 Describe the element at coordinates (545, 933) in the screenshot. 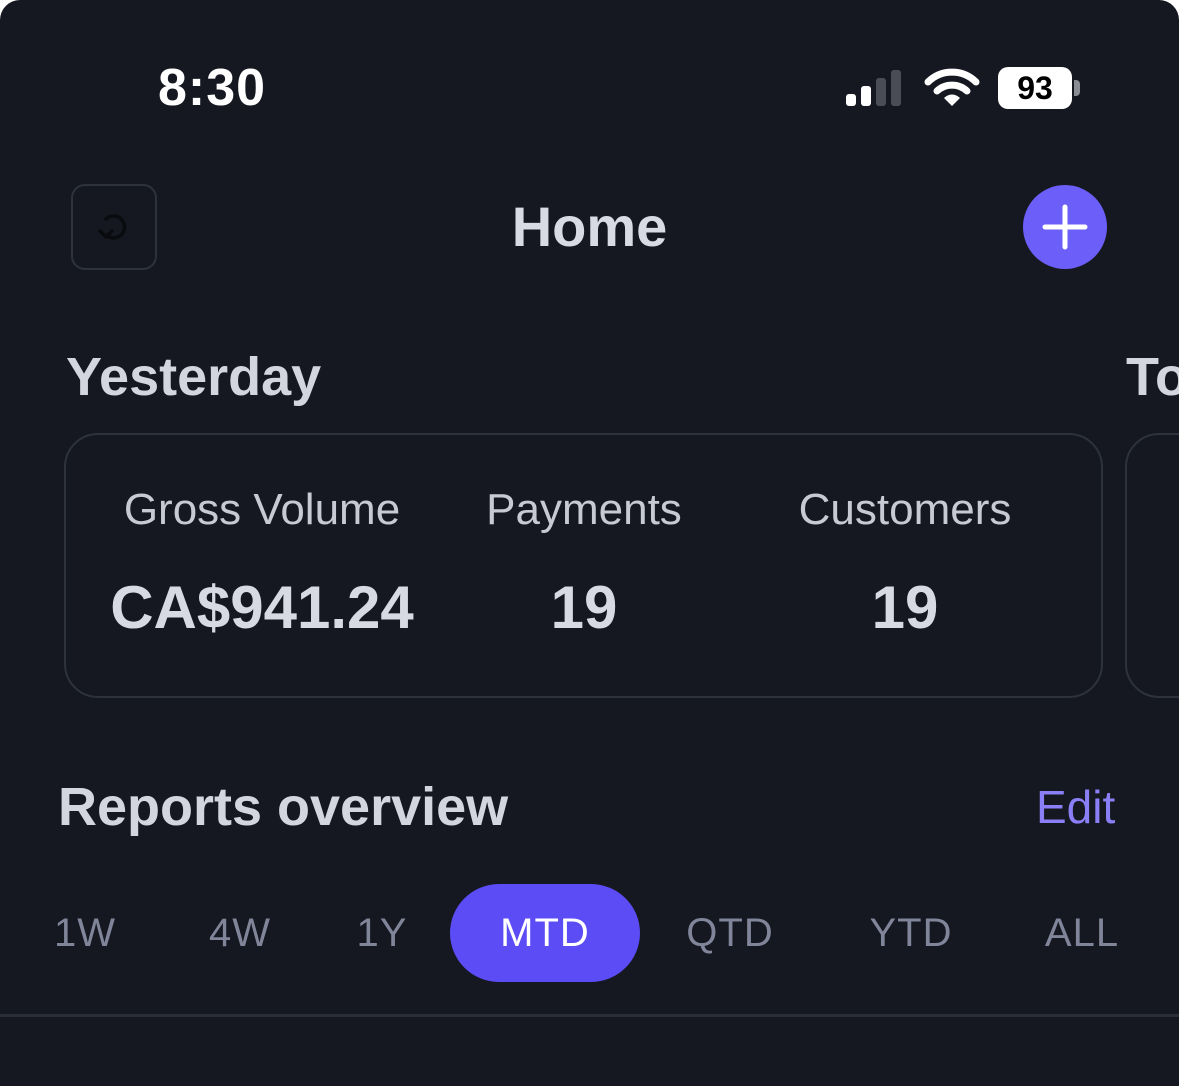

I see `period-tab-mtd: MTD` at that location.